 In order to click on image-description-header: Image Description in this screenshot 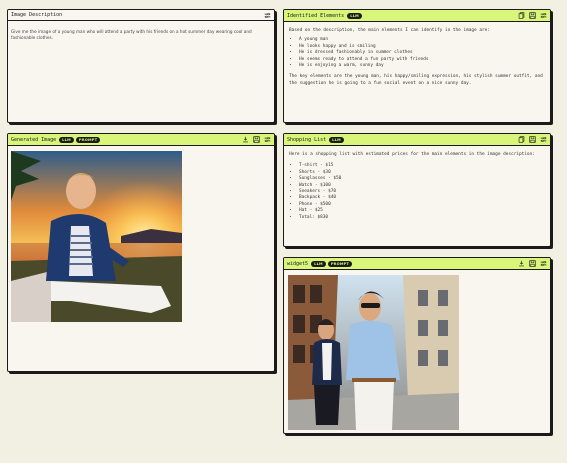, I will do `click(141, 15)`.